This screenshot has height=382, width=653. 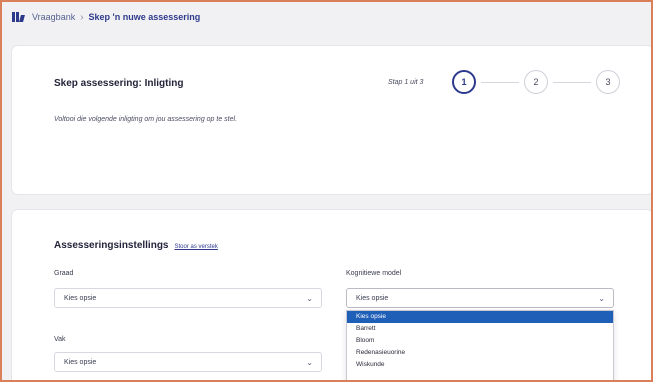 I want to click on dropdown-option: Barrett, so click(x=480, y=329).